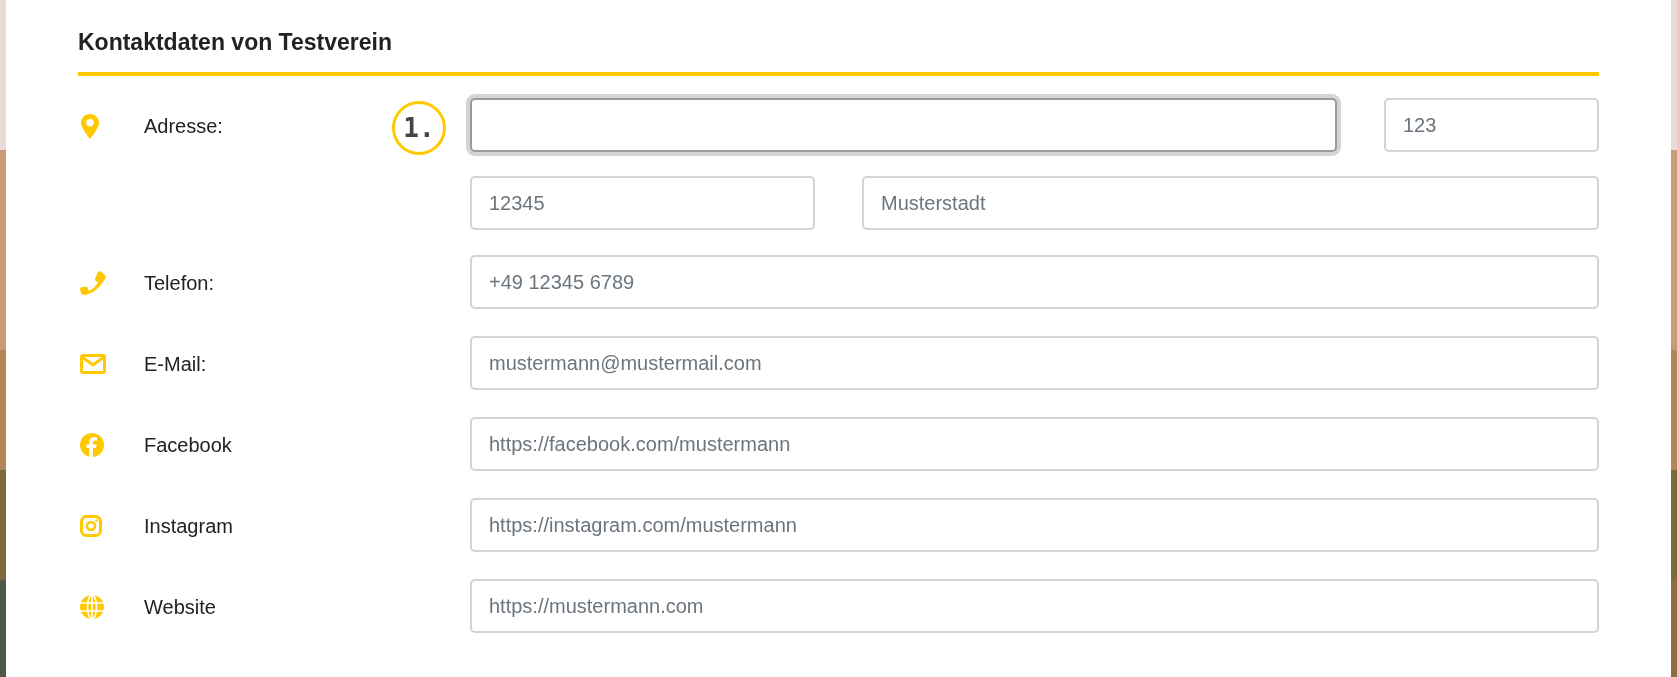 Image resolution: width=1677 pixels, height=677 pixels. What do you see at coordinates (1491, 125) in the screenshot?
I see `text-field: 123` at bounding box center [1491, 125].